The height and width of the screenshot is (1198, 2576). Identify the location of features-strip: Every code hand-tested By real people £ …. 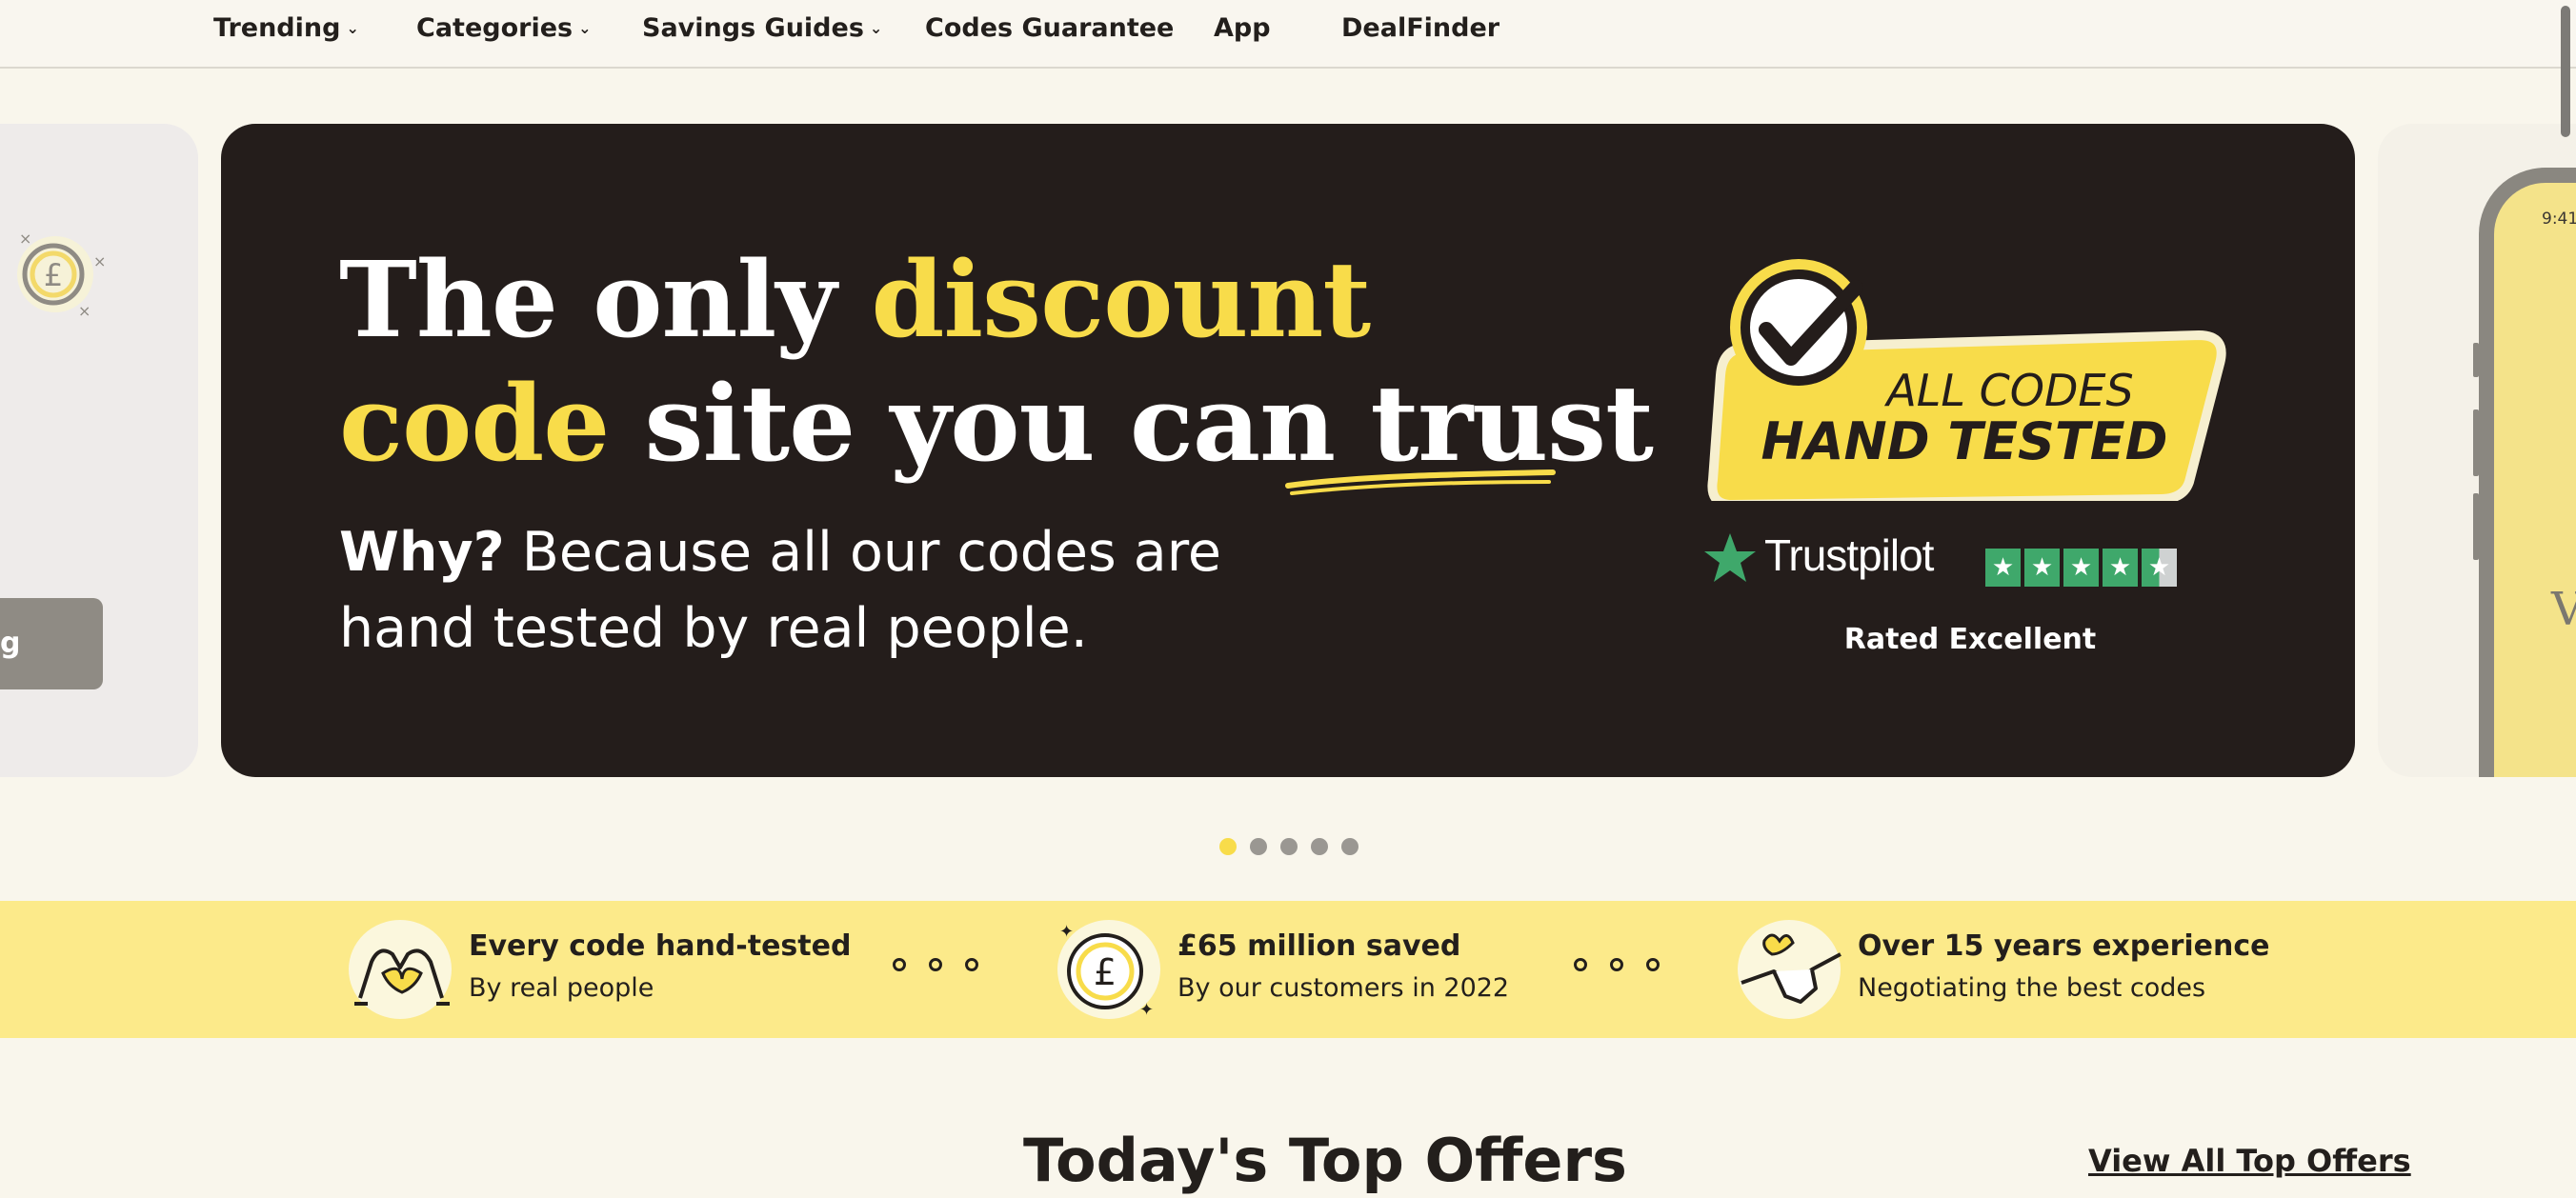
(1288, 969).